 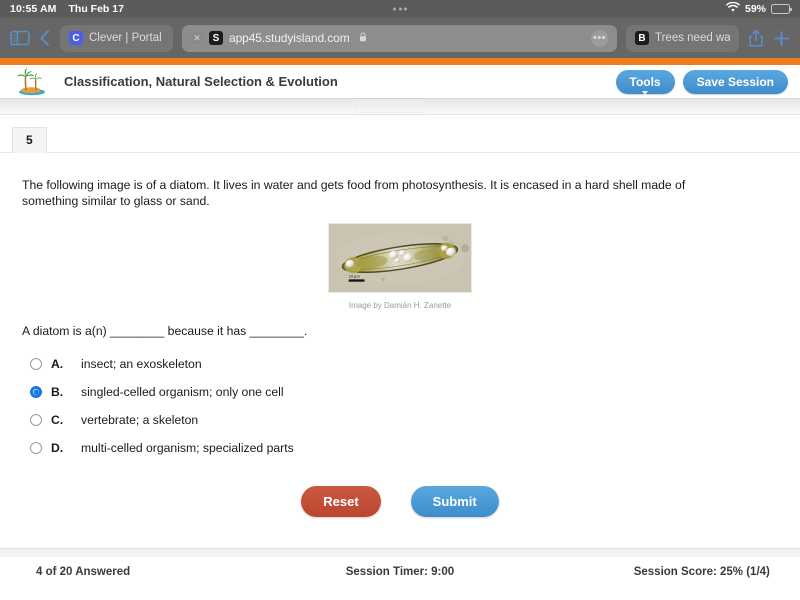 What do you see at coordinates (781, 9) in the screenshot?
I see `battery-icon` at bounding box center [781, 9].